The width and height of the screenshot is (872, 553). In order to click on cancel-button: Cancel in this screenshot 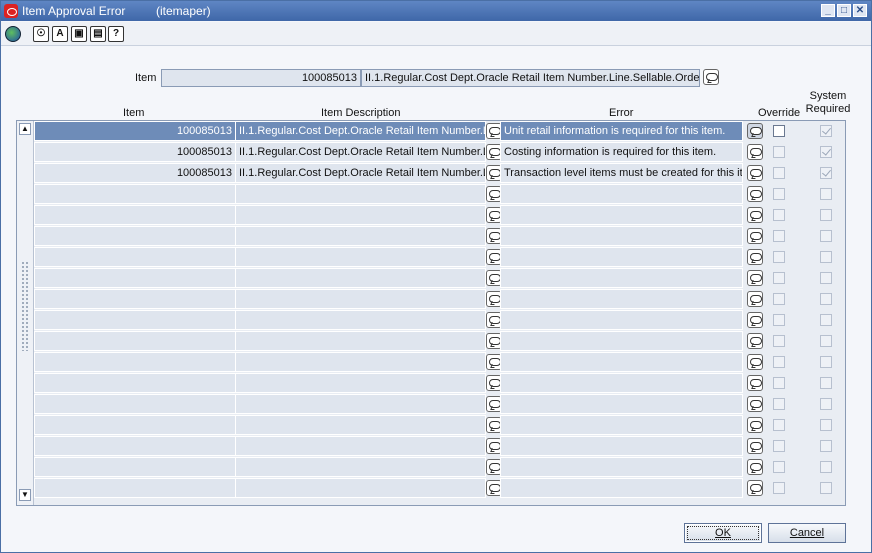, I will do `click(807, 533)`.